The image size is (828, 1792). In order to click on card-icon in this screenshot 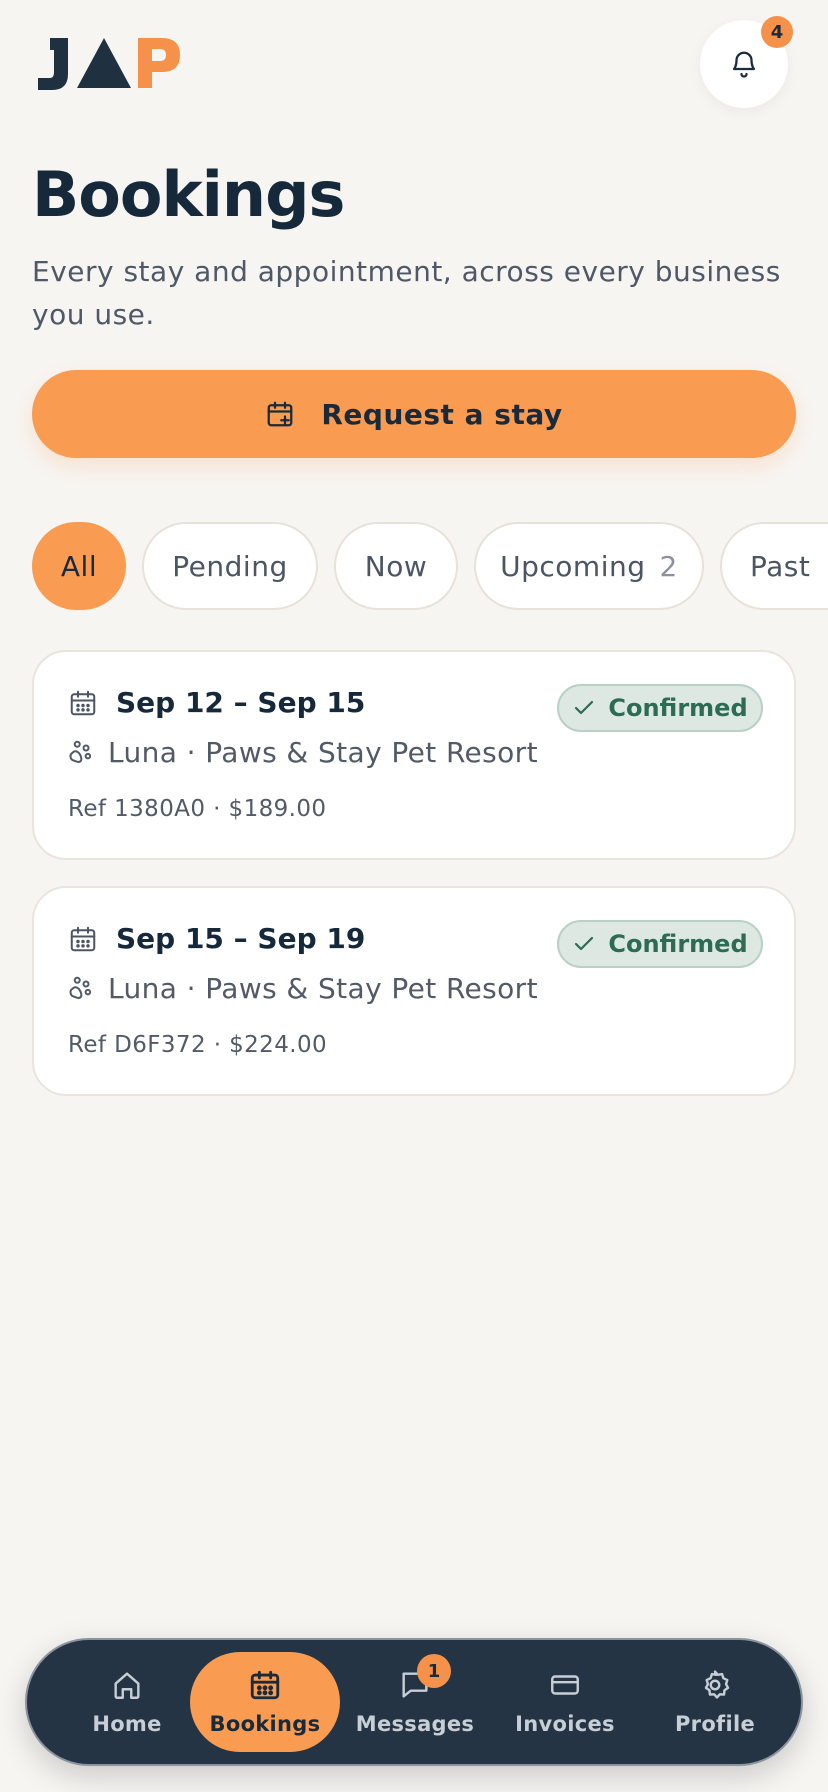, I will do `click(565, 1685)`.